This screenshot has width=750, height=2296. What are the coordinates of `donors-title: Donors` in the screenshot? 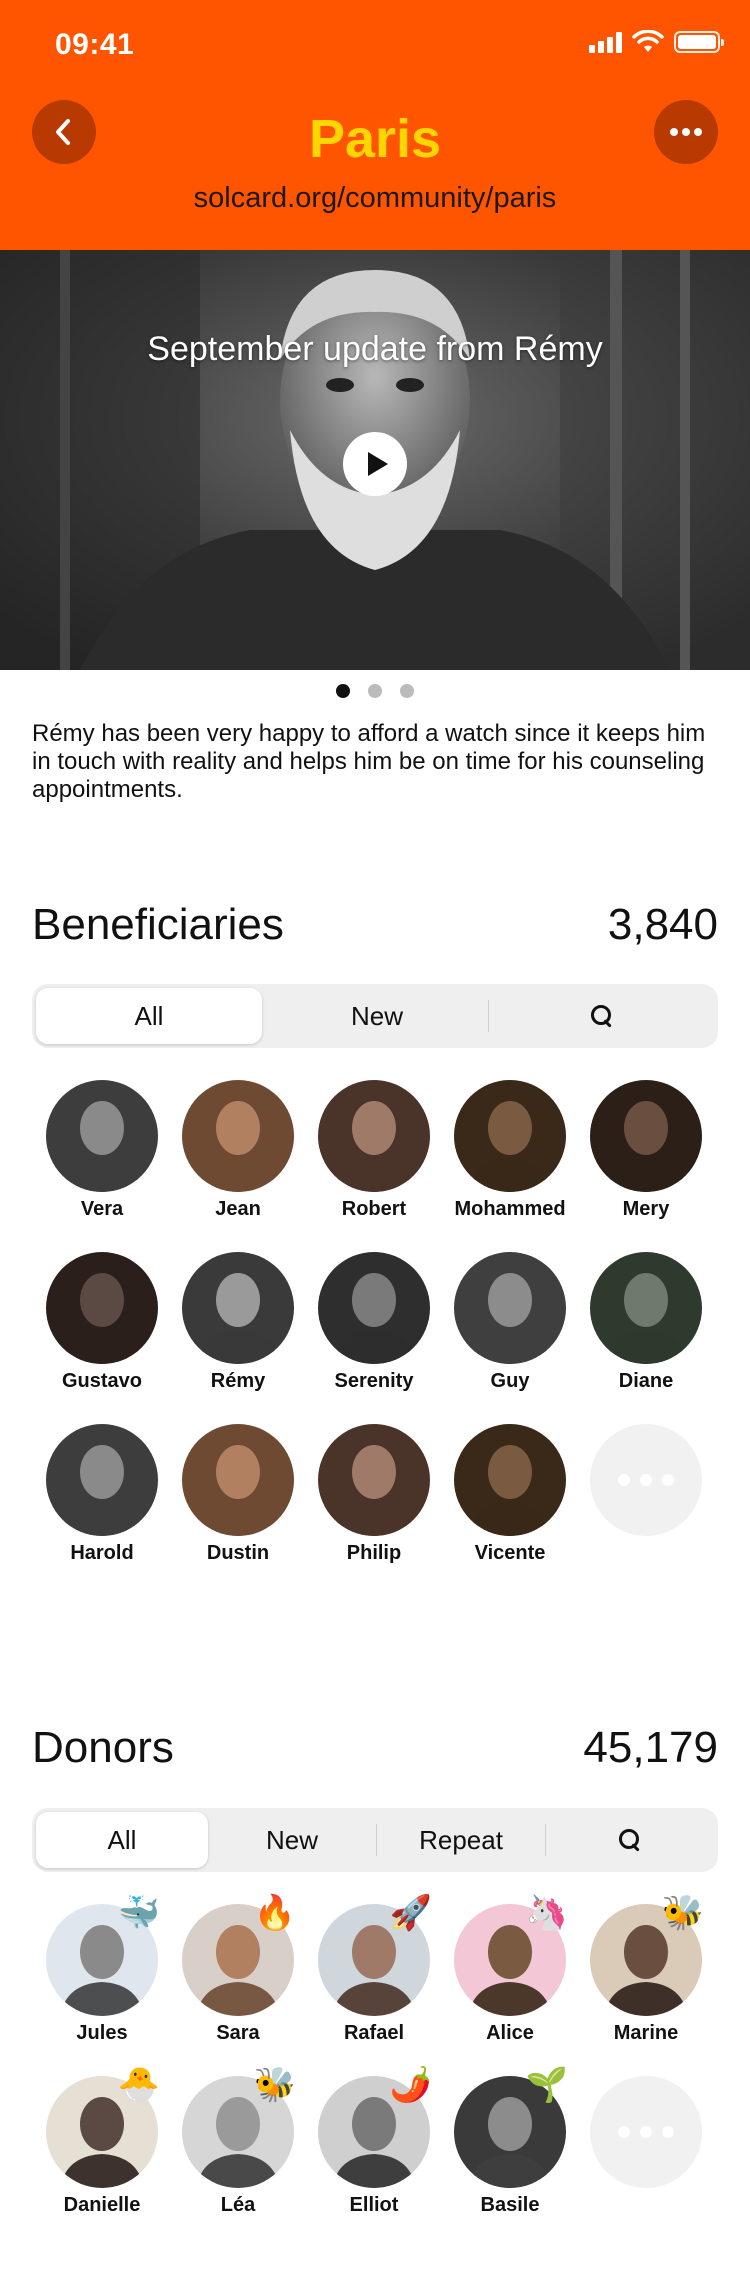 It's located at (103, 1747).